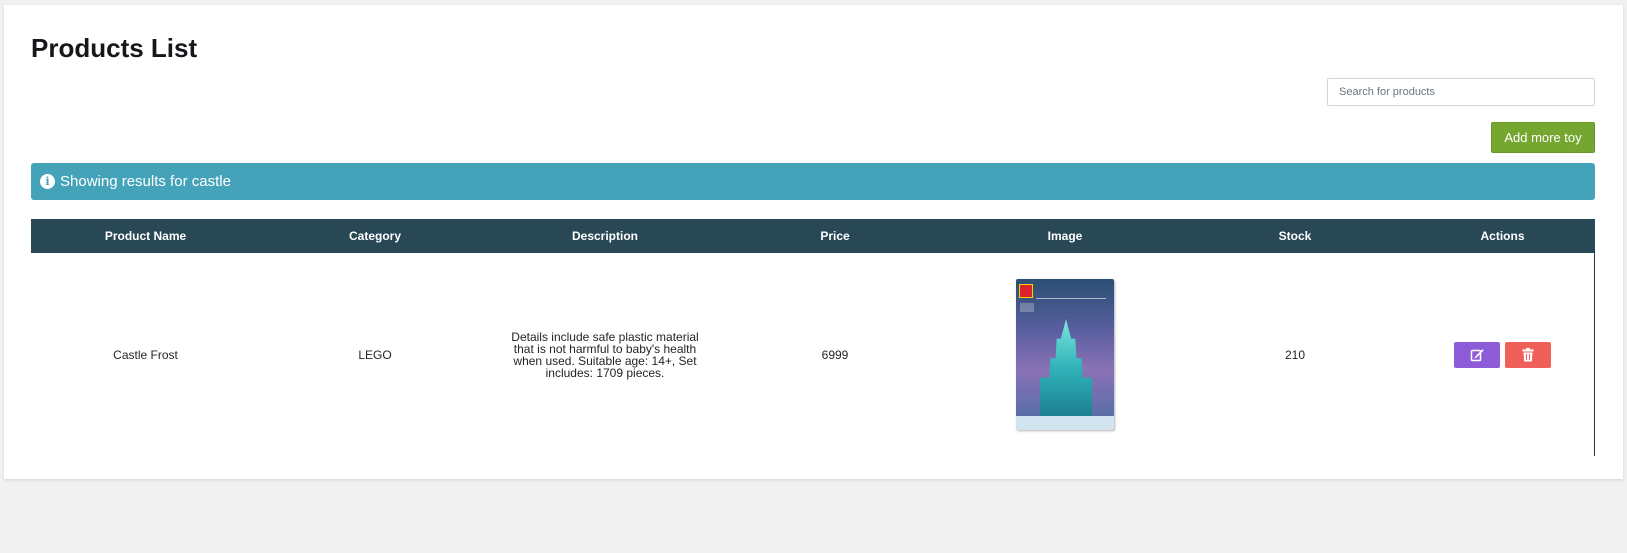 This screenshot has width=1627, height=553. I want to click on search-results-alert: i Showing results for castle, so click(813, 181).